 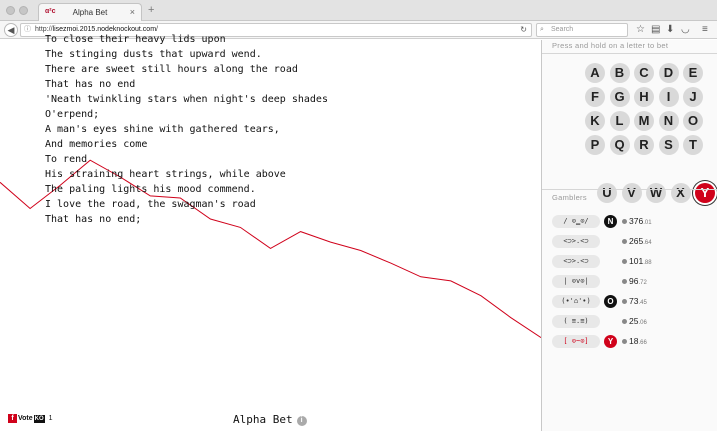 I want to click on gambler-score: 376.01, so click(x=640, y=221).